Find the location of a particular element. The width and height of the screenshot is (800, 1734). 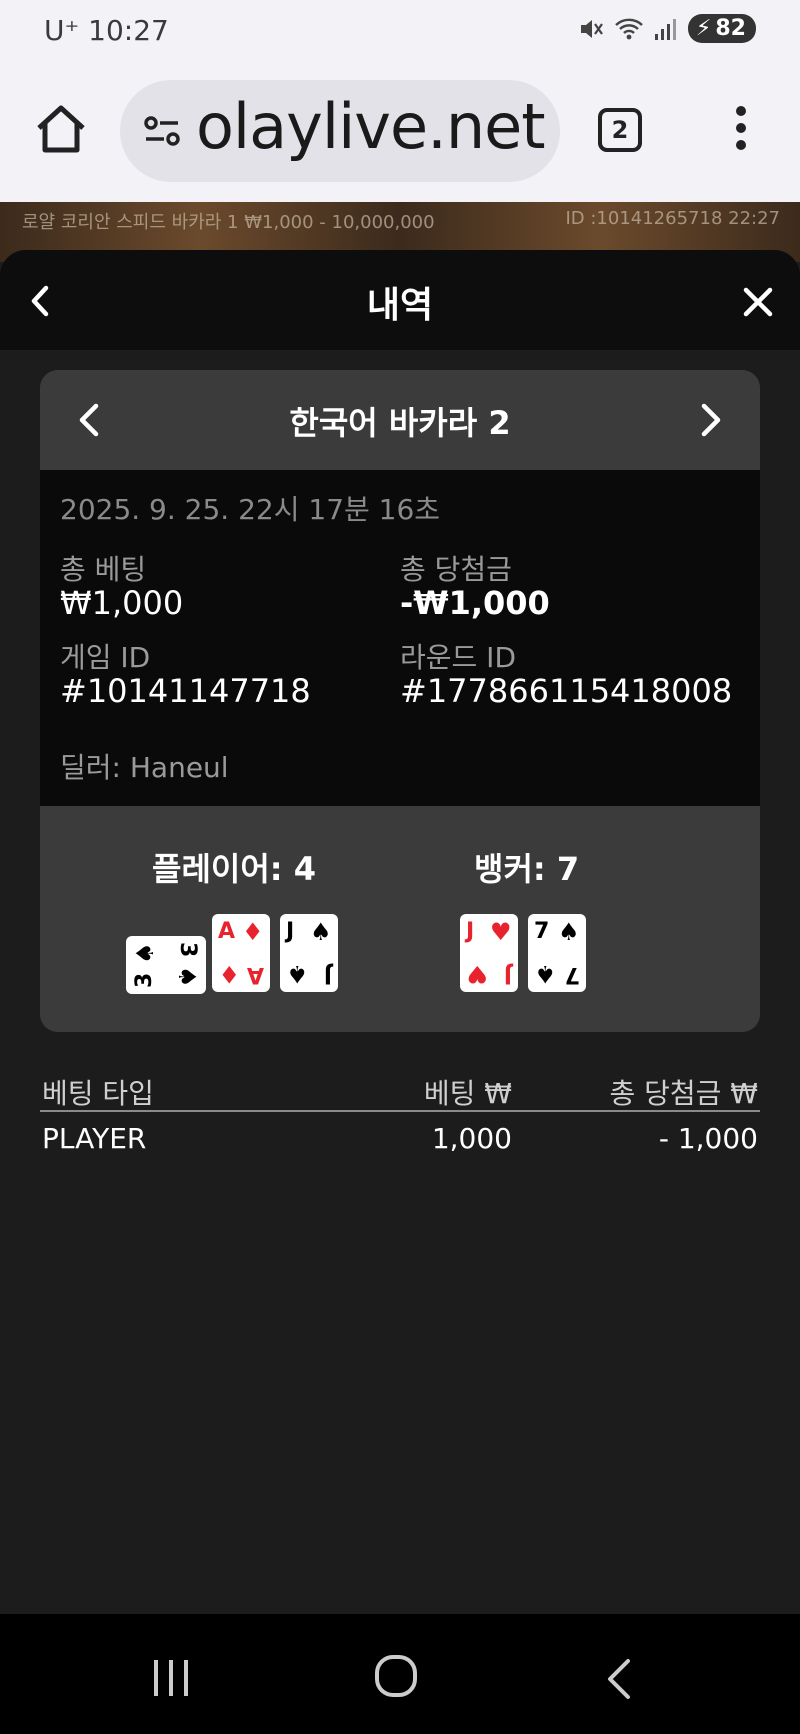

sheet-title: 내역 is located at coordinates (400, 305).